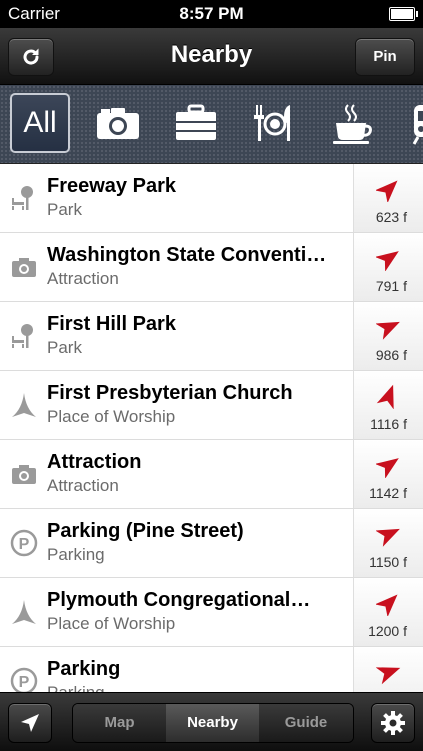 Image resolution: width=423 pixels, height=751 pixels. I want to click on distance-label: 1116 f, so click(388, 424).